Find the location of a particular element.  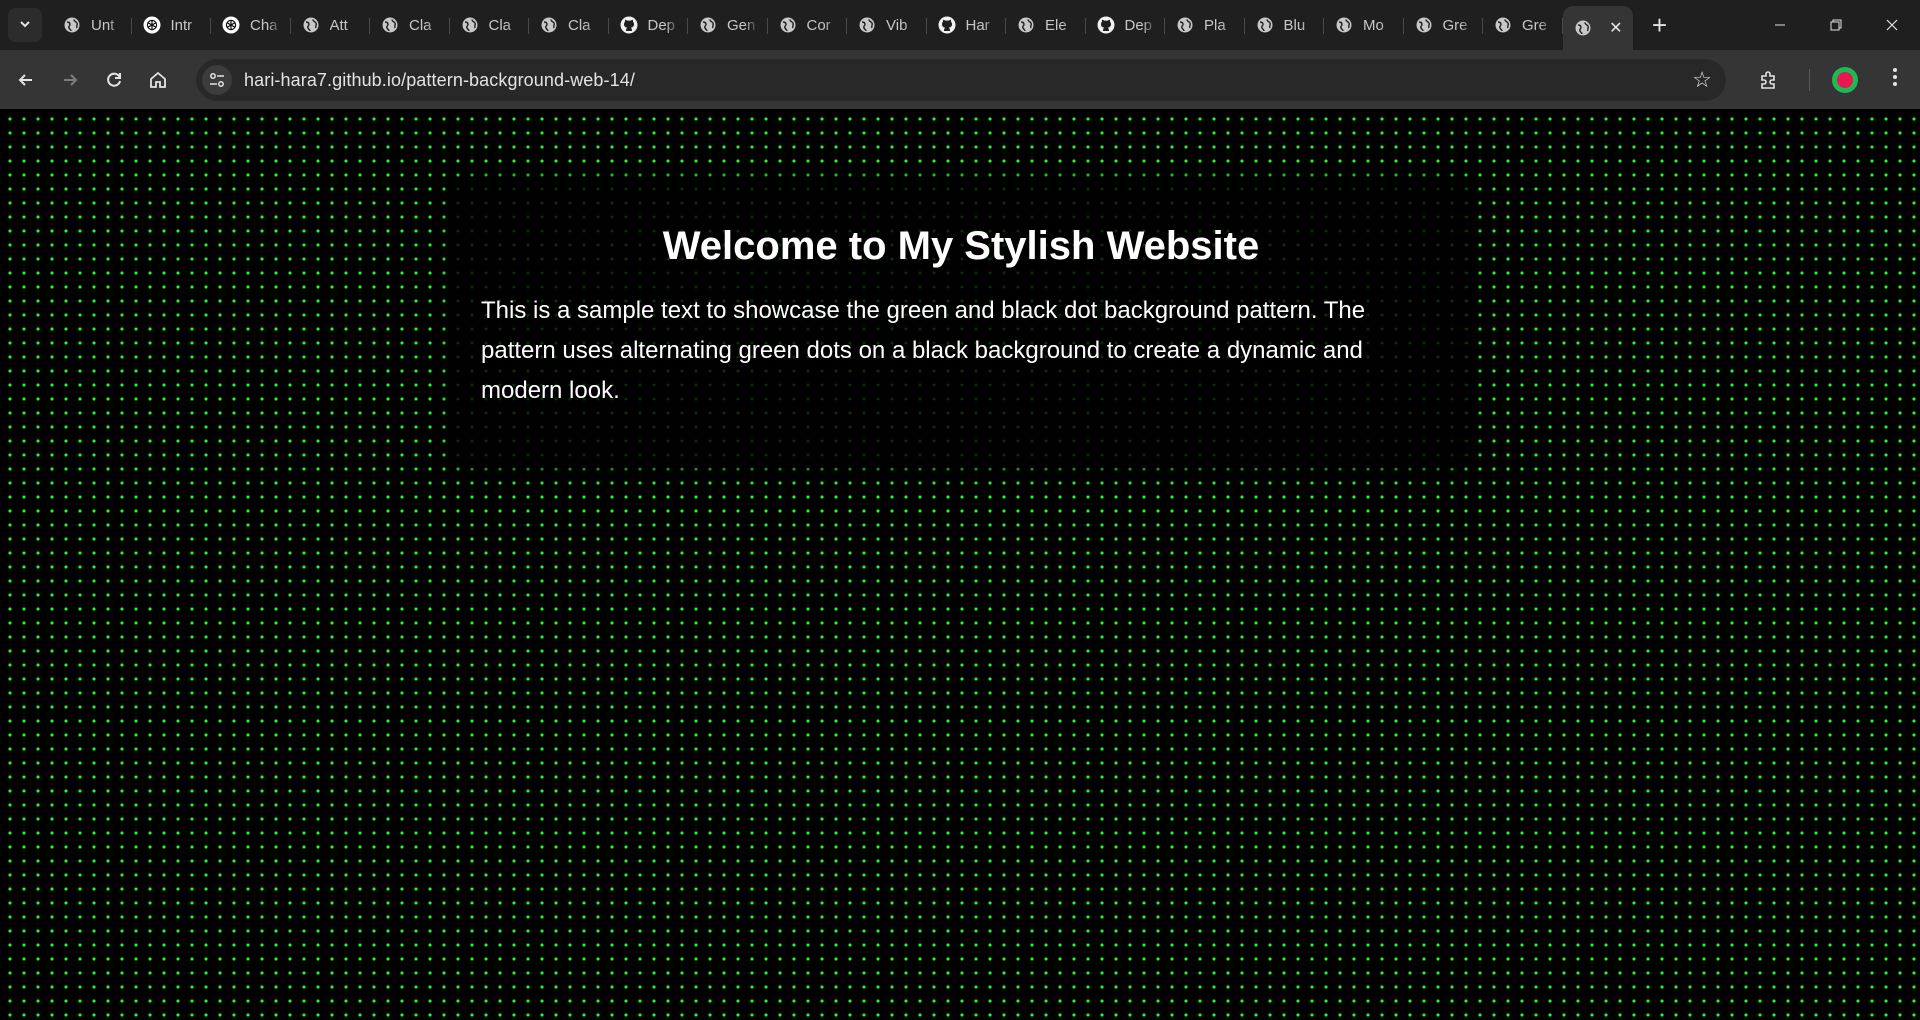

tab-title: Cor is located at coordinates (818, 25).